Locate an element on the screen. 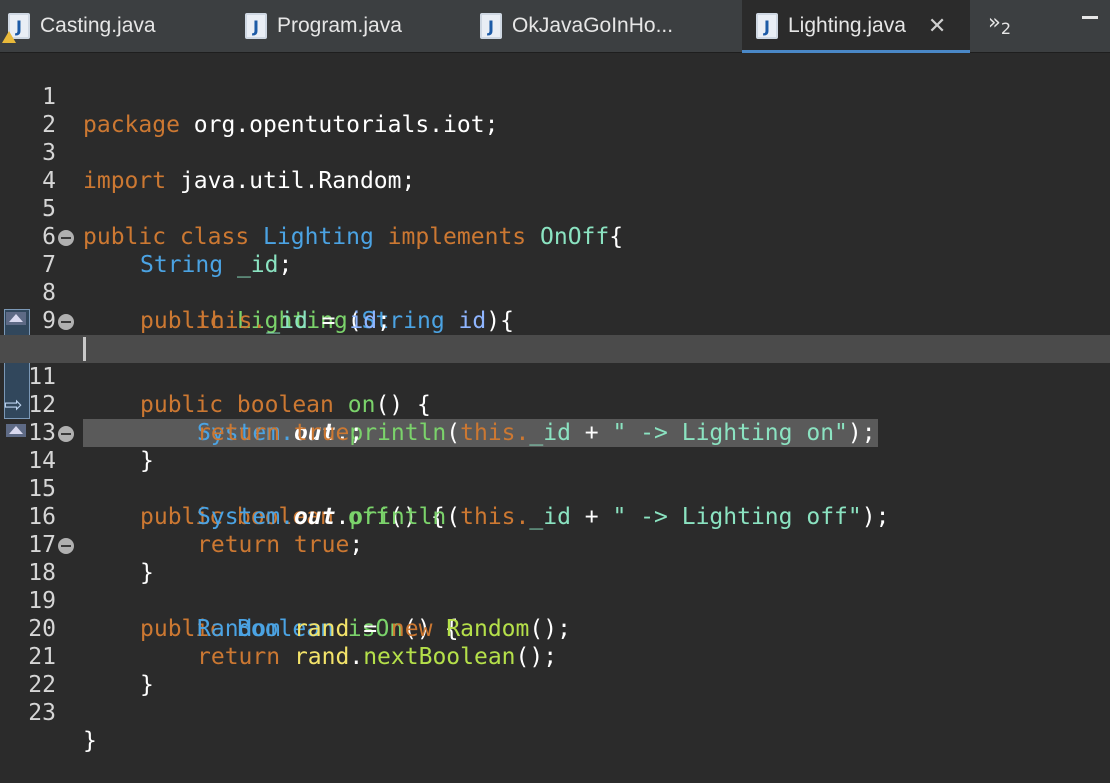 The height and width of the screenshot is (783, 1110). code-line-22: 22 is located at coordinates (555, 670).